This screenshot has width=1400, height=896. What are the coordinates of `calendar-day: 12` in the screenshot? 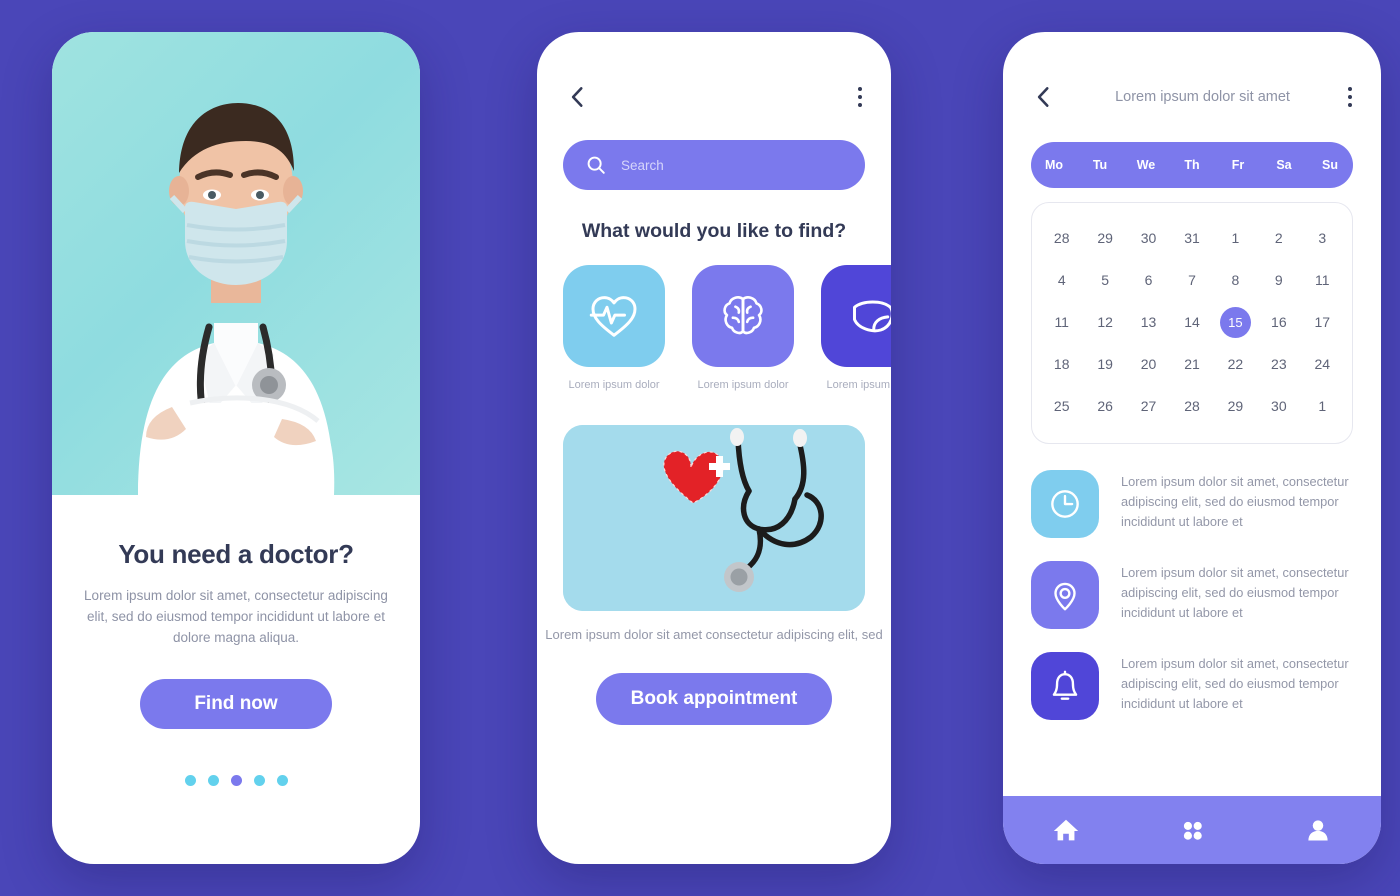 It's located at (1104, 322).